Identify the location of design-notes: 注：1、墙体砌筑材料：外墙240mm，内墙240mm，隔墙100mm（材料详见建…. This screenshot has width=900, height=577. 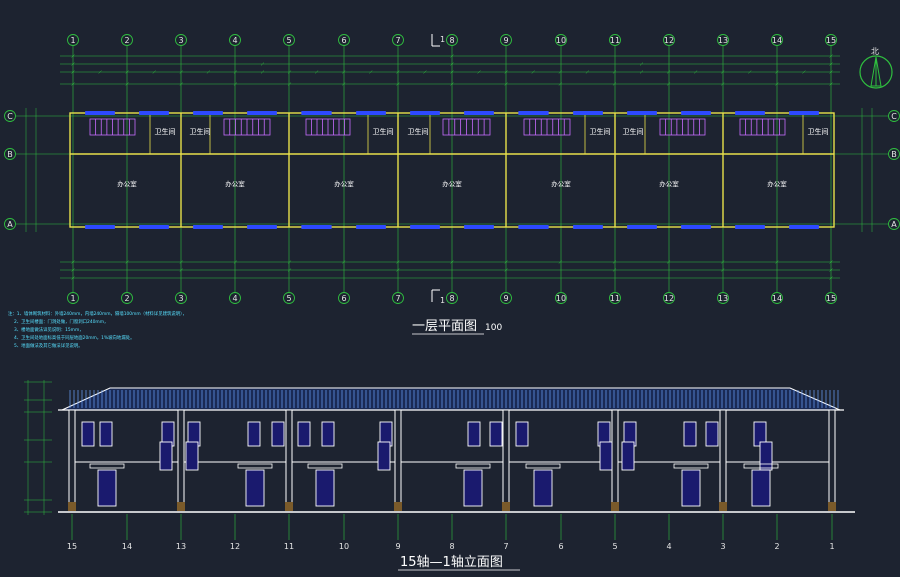
(97, 329).